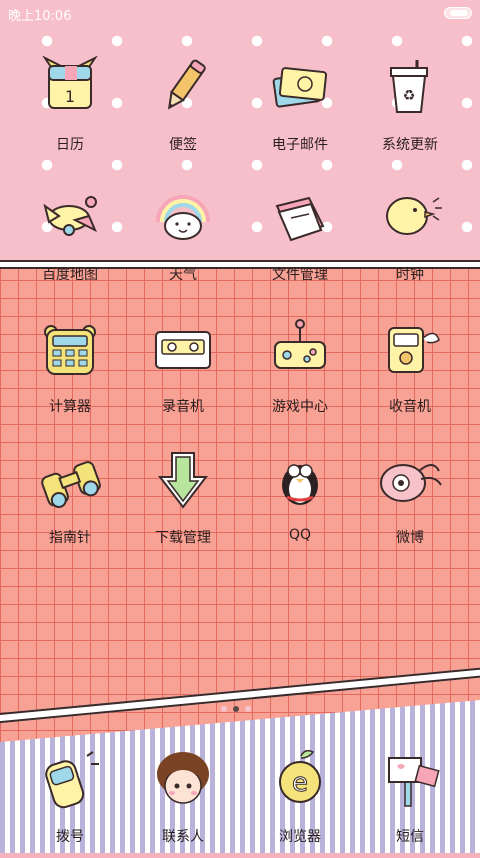 The image size is (480, 858). I want to click on app-qq: QQ, so click(300, 504).